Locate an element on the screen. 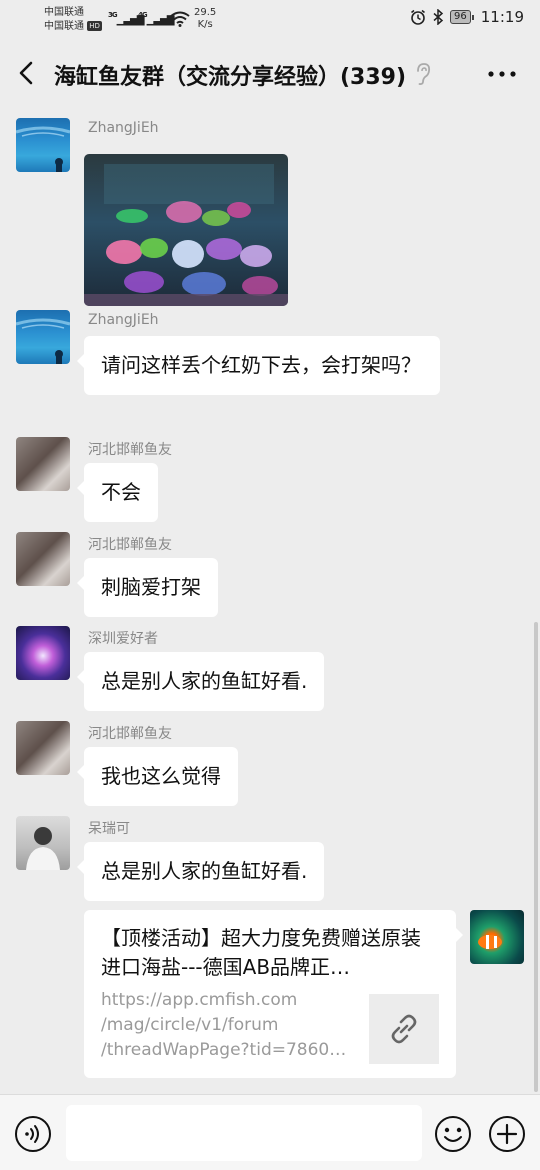 The width and height of the screenshot is (540, 1170). avatar-person-image is located at coordinates (43, 848).